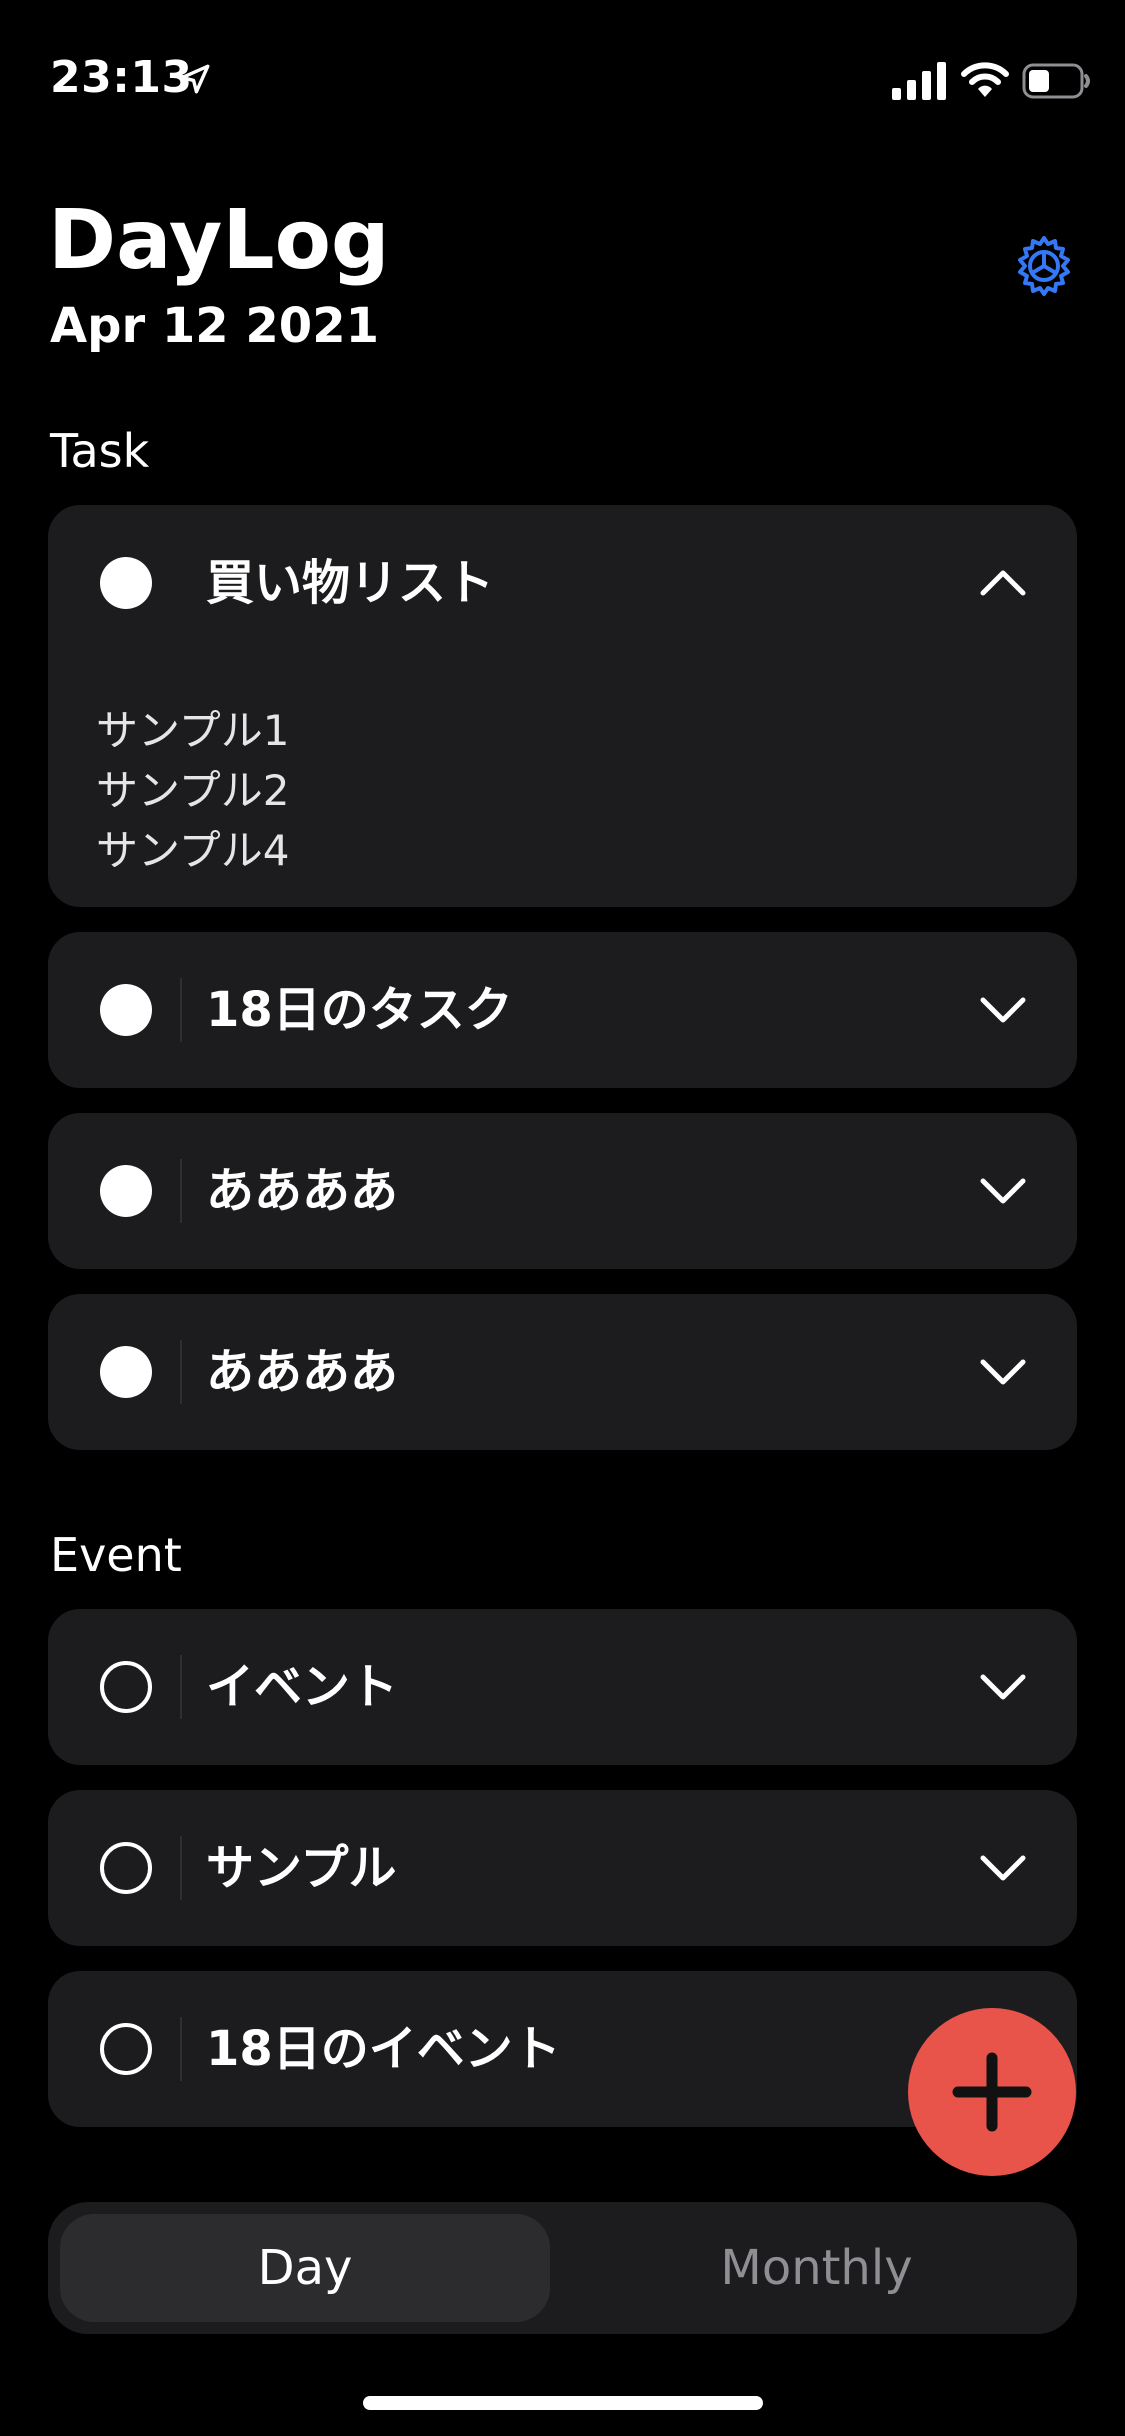 The width and height of the screenshot is (1125, 2436). What do you see at coordinates (985, 79) in the screenshot?
I see `wifi-icon` at bounding box center [985, 79].